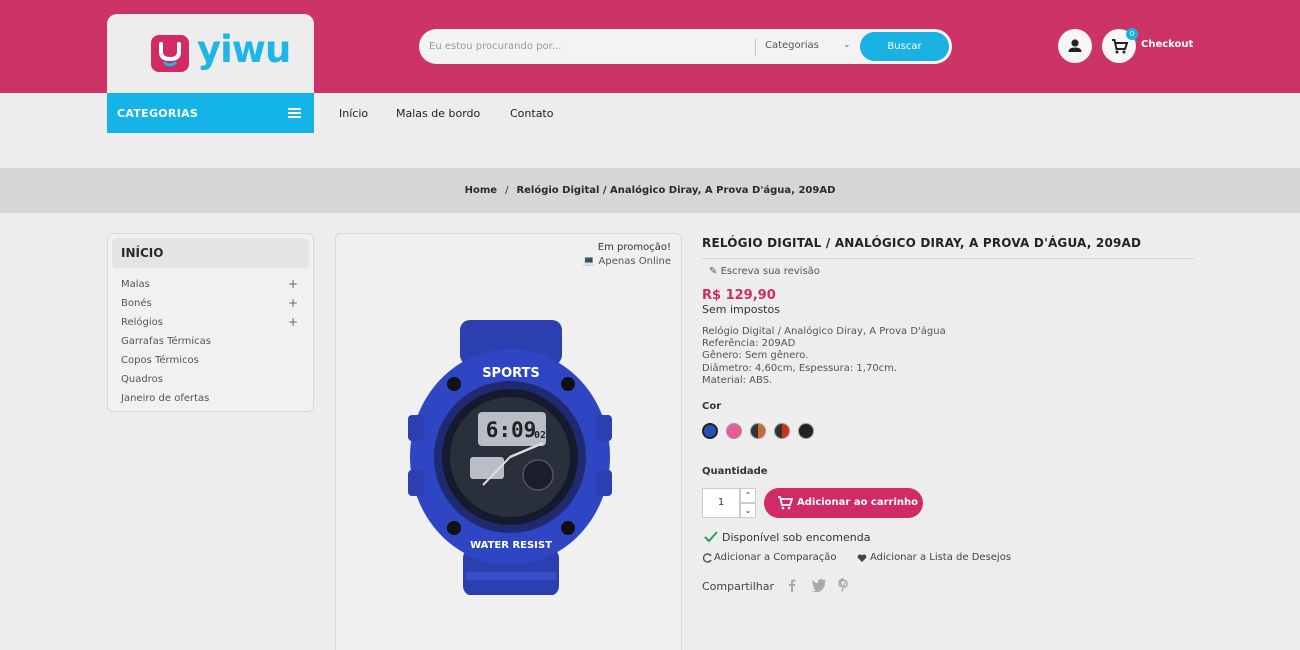 The height and width of the screenshot is (650, 1300). Describe the element at coordinates (531, 113) in the screenshot. I see `nav-item-contato: Contato` at that location.